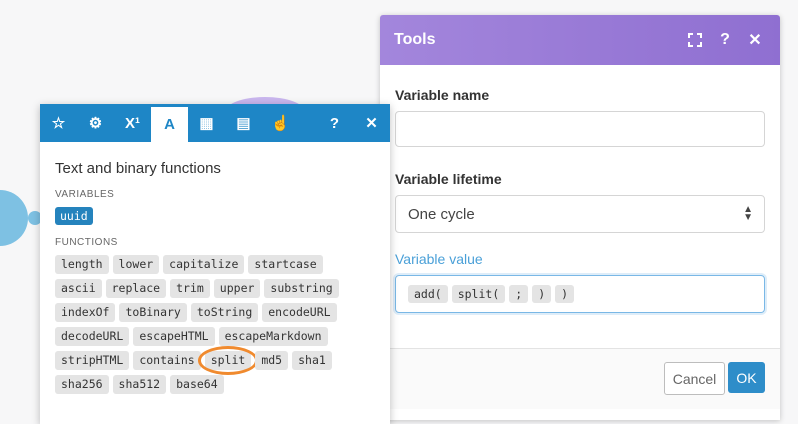 Image resolution: width=798 pixels, height=424 pixels. Describe the element at coordinates (580, 129) in the screenshot. I see `variable-name-input` at that location.